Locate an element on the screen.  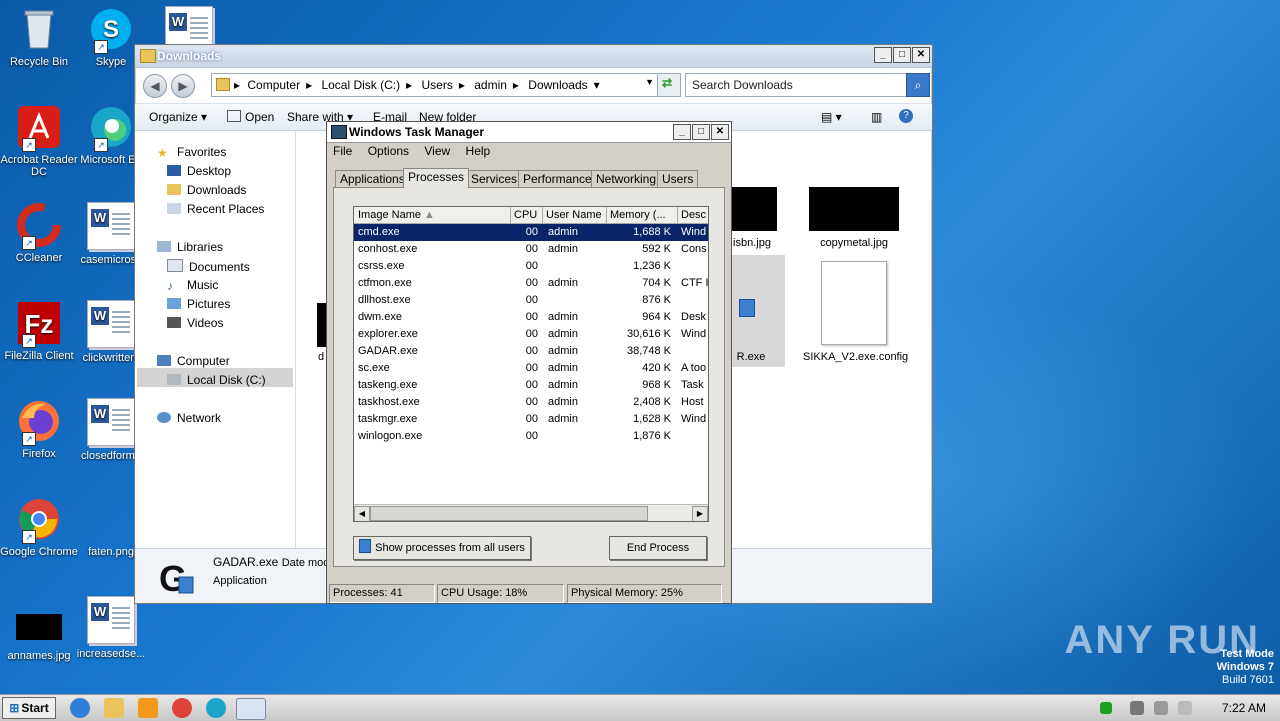
breadcrumb-downloads: Downloads is located at coordinates (557, 85).